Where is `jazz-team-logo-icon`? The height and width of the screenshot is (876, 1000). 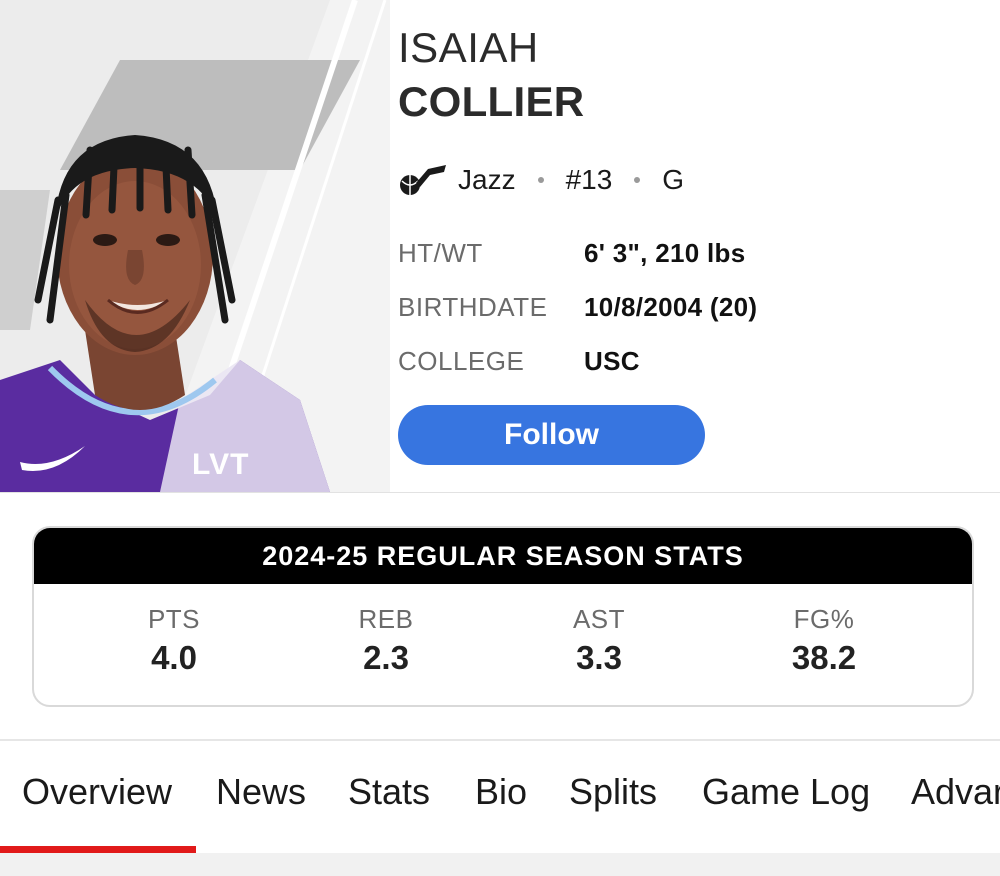 jazz-team-logo-icon is located at coordinates (423, 180).